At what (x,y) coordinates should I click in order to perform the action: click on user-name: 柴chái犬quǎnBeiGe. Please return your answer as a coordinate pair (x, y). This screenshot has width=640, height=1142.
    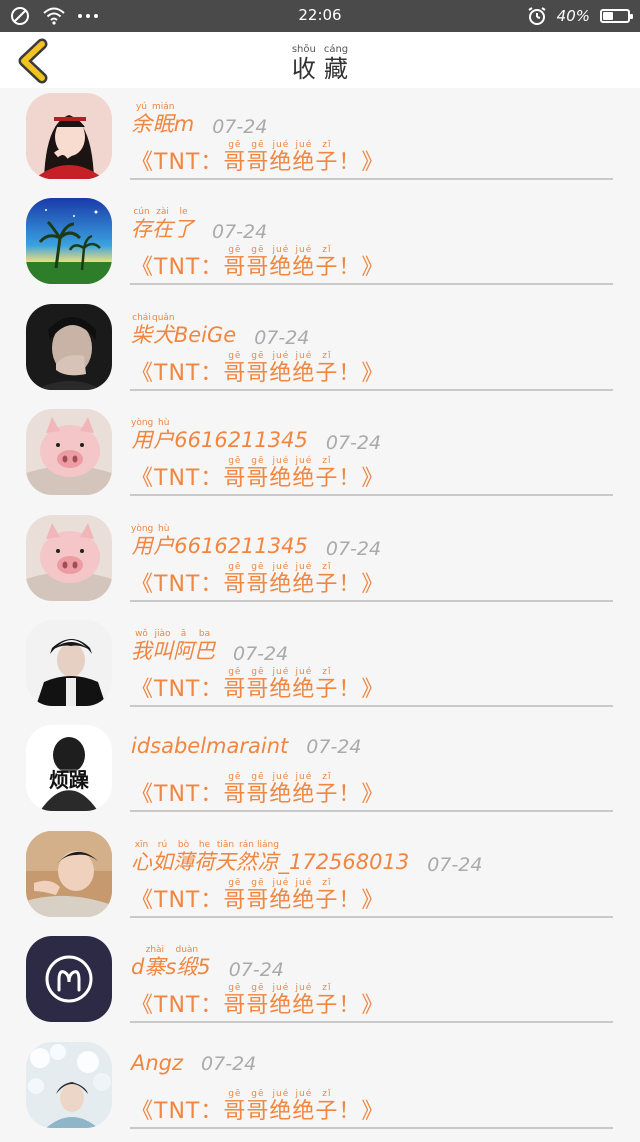
    Looking at the image, I should click on (183, 331).